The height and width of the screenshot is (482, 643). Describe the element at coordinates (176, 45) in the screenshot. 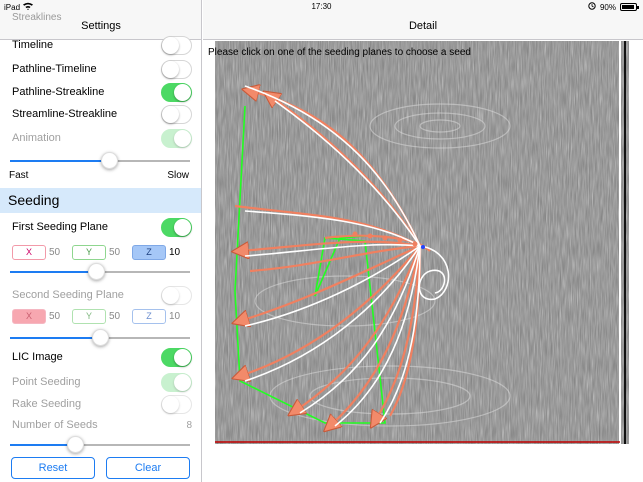

I see `timeline-toggle` at that location.